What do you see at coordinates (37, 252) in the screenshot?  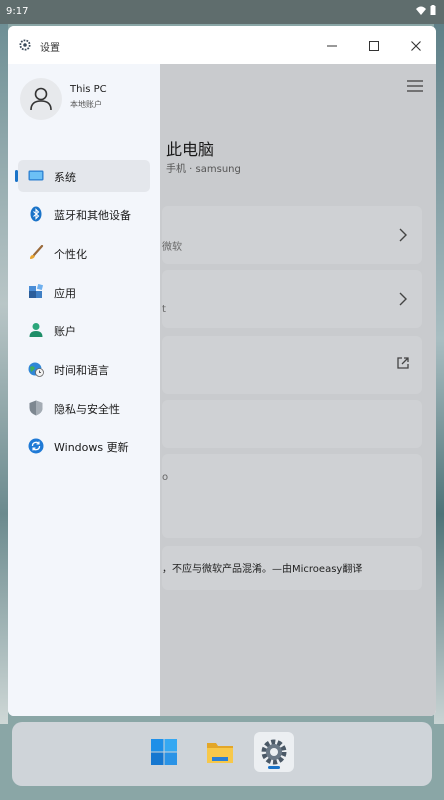 I see `brush-icon` at bounding box center [37, 252].